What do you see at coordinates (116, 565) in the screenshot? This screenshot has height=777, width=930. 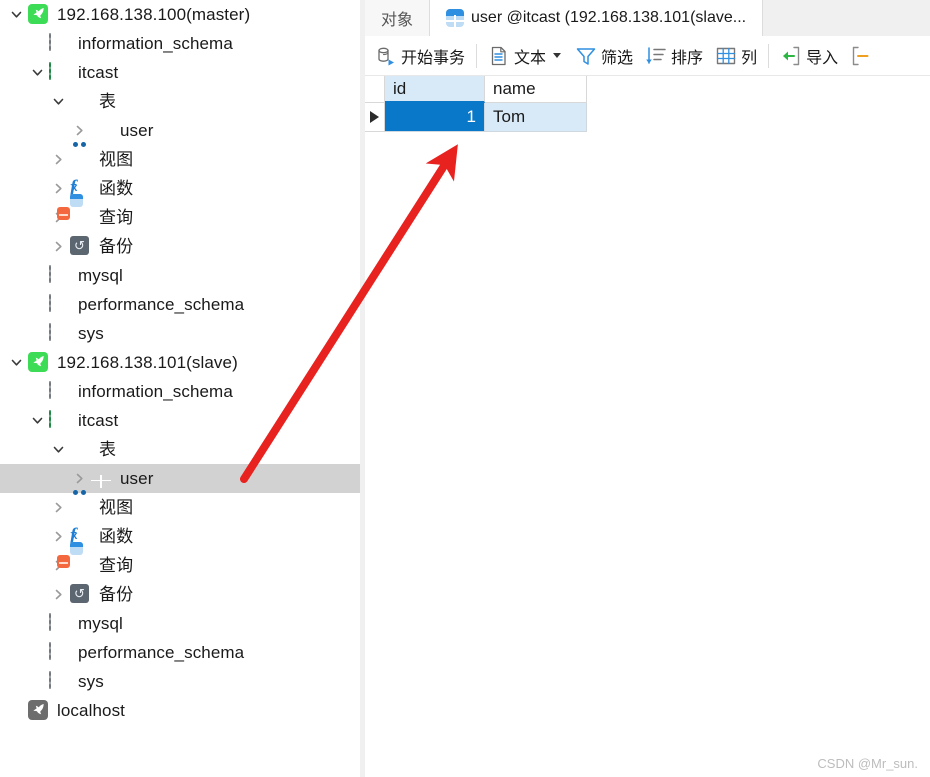 I see `tree-node-label: 查询` at bounding box center [116, 565].